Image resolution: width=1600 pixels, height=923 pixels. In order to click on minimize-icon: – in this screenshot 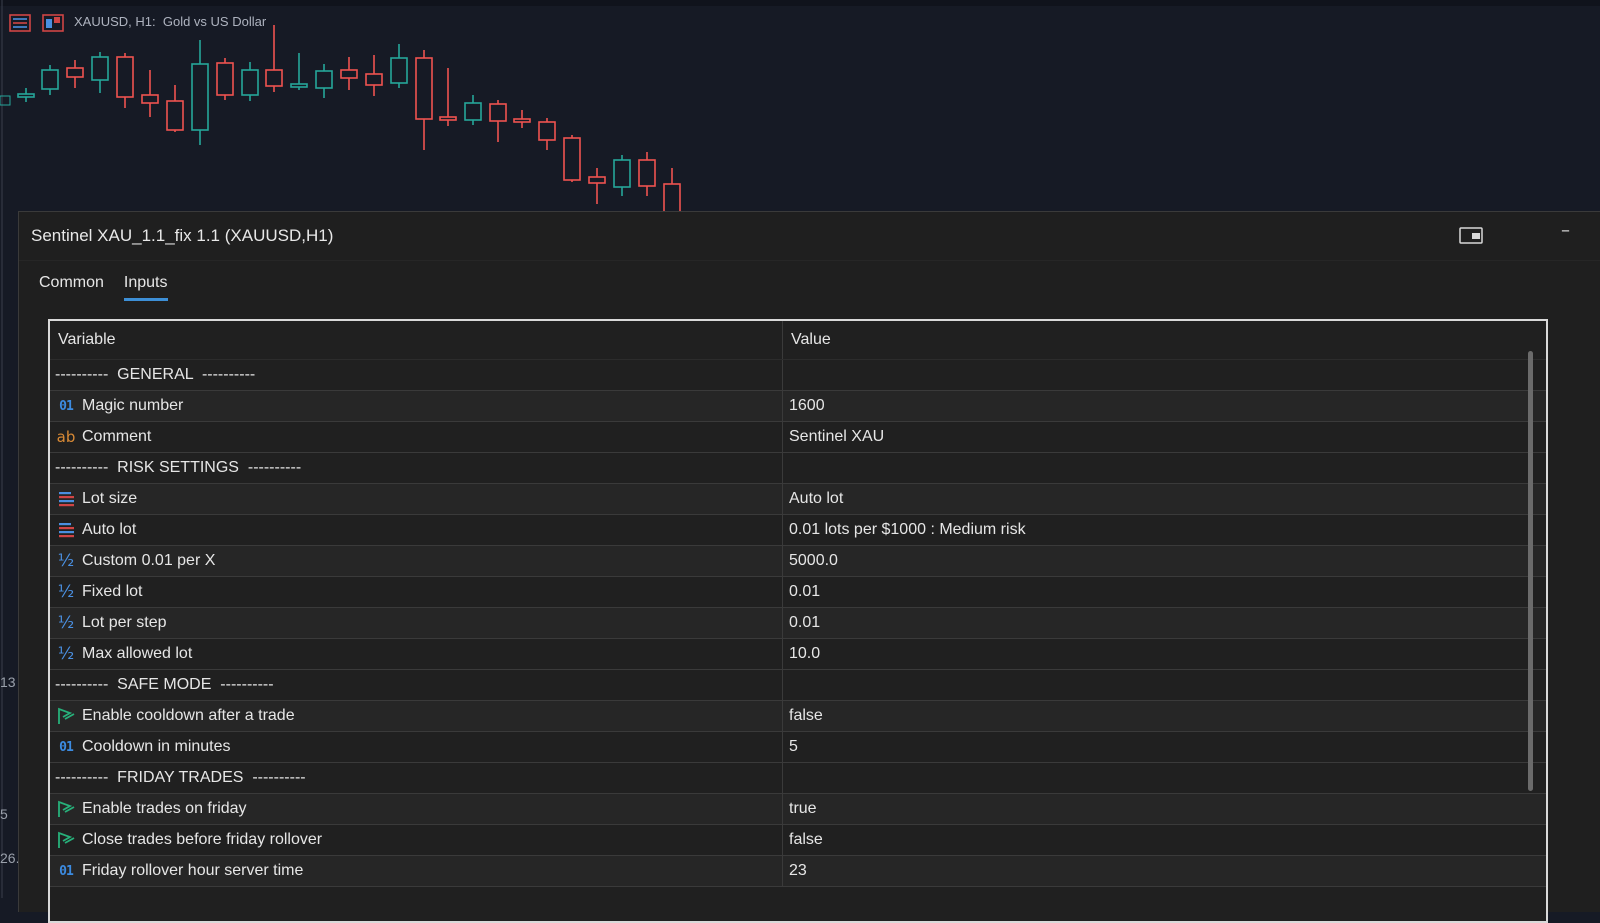, I will do `click(1565, 230)`.